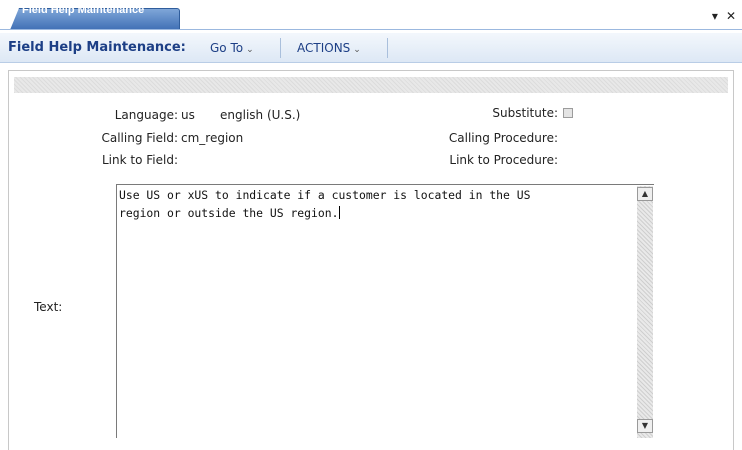 The height and width of the screenshot is (450, 742). What do you see at coordinates (139, 138) in the screenshot?
I see `calling-field-label: Calling Field:` at bounding box center [139, 138].